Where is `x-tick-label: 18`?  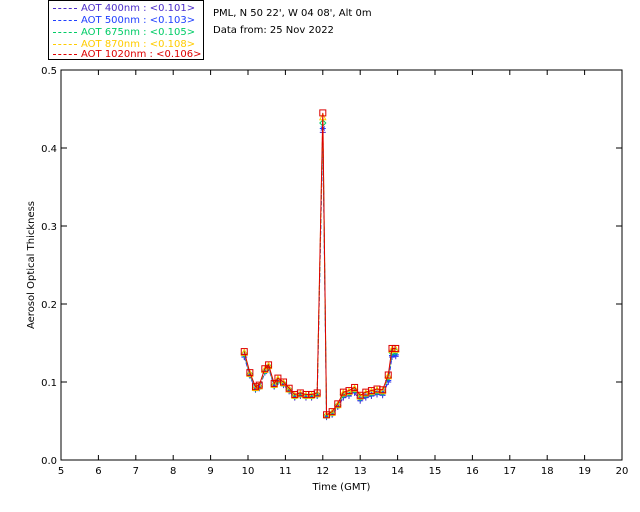
x-tick-label: 18 is located at coordinates (547, 471).